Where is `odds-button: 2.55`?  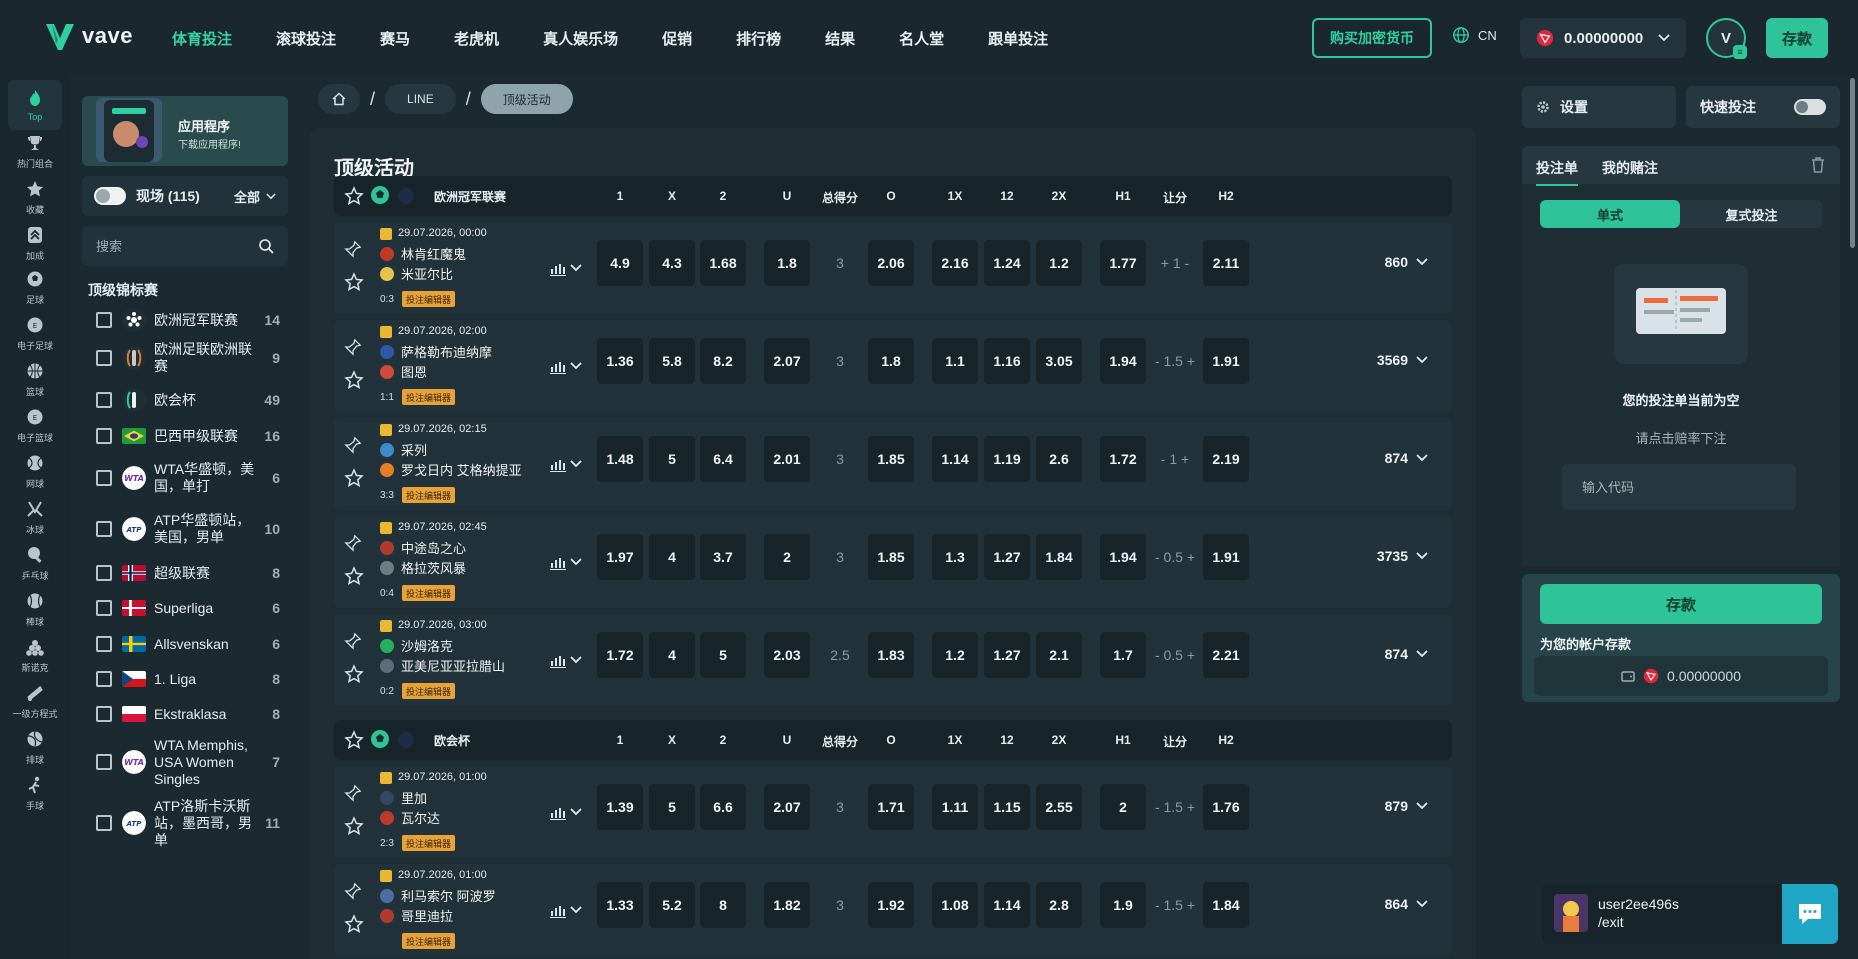
odds-button: 2.55 is located at coordinates (1059, 807).